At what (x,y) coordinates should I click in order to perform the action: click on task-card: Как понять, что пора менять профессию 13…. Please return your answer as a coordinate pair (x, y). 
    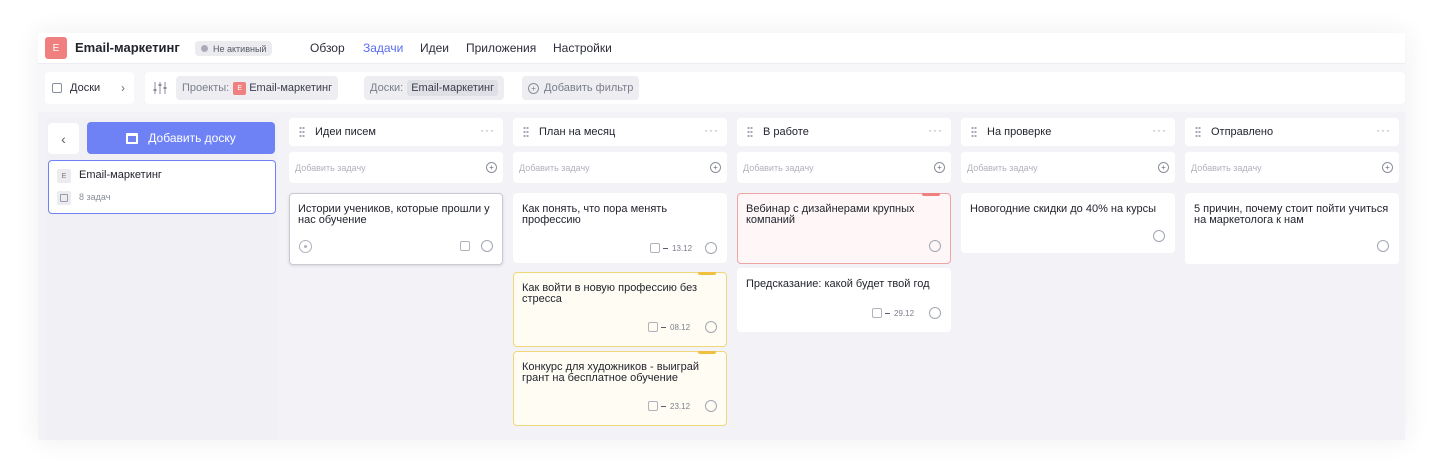
    Looking at the image, I should click on (620, 228).